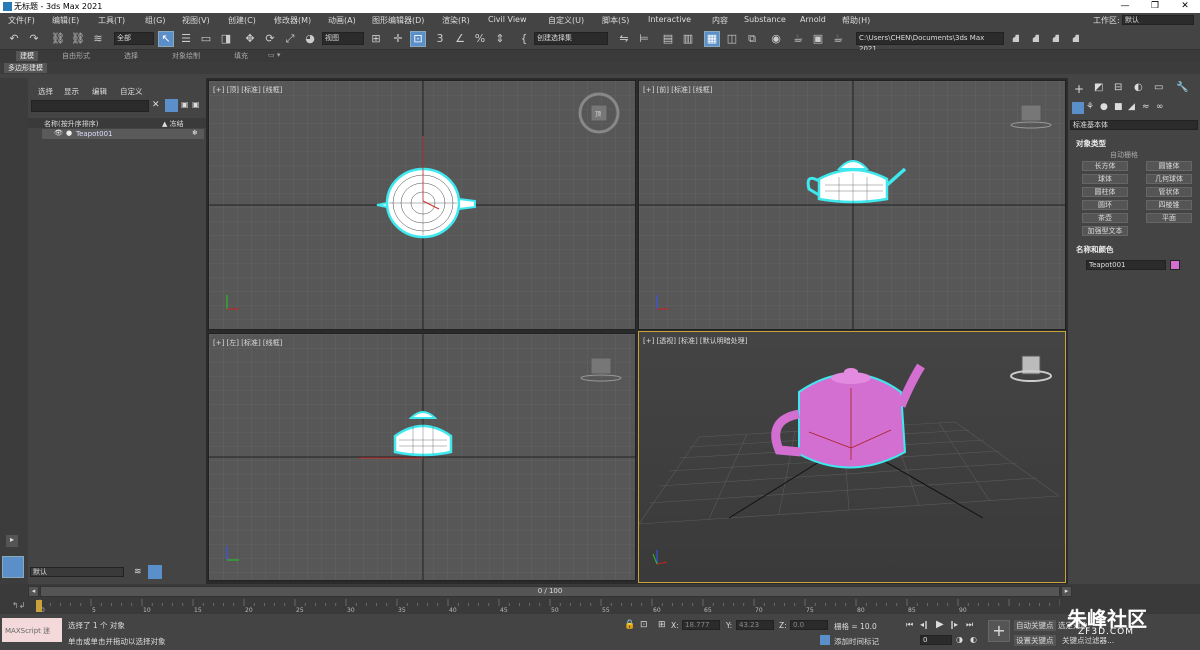 Image resolution: width=1200 pixels, height=650 pixels. I want to click on key-mode-icon: ↰↲, so click(18, 605).